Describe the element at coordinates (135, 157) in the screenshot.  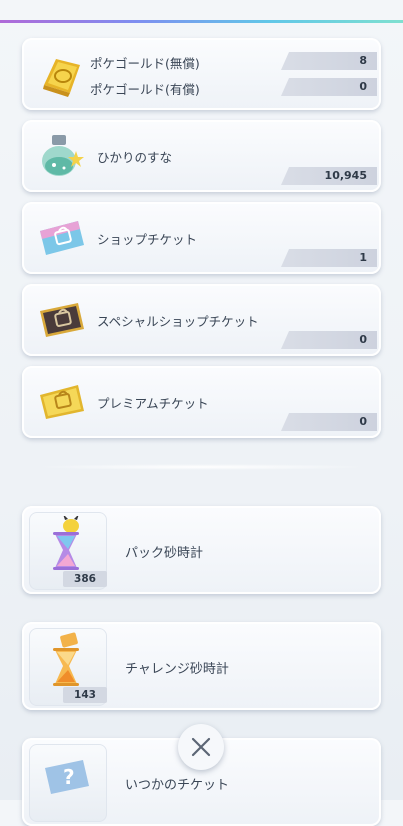
I see `shinedust-label: ひかりのすな` at that location.